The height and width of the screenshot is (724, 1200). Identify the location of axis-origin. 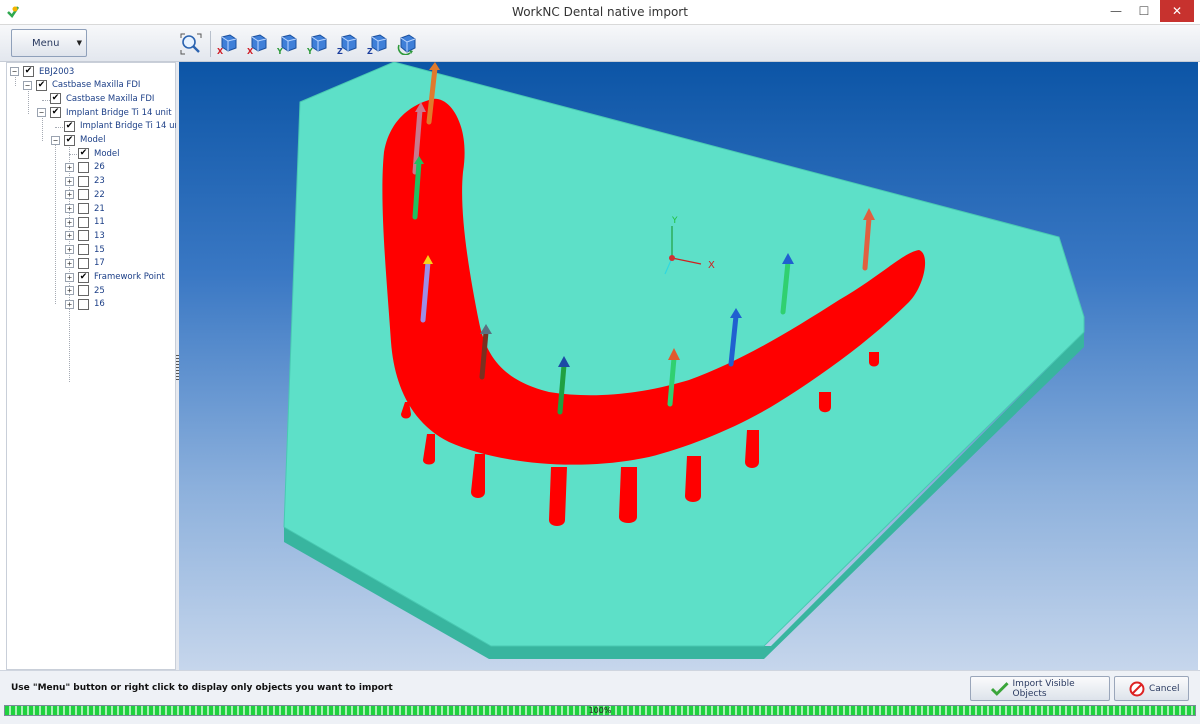
(672, 258).